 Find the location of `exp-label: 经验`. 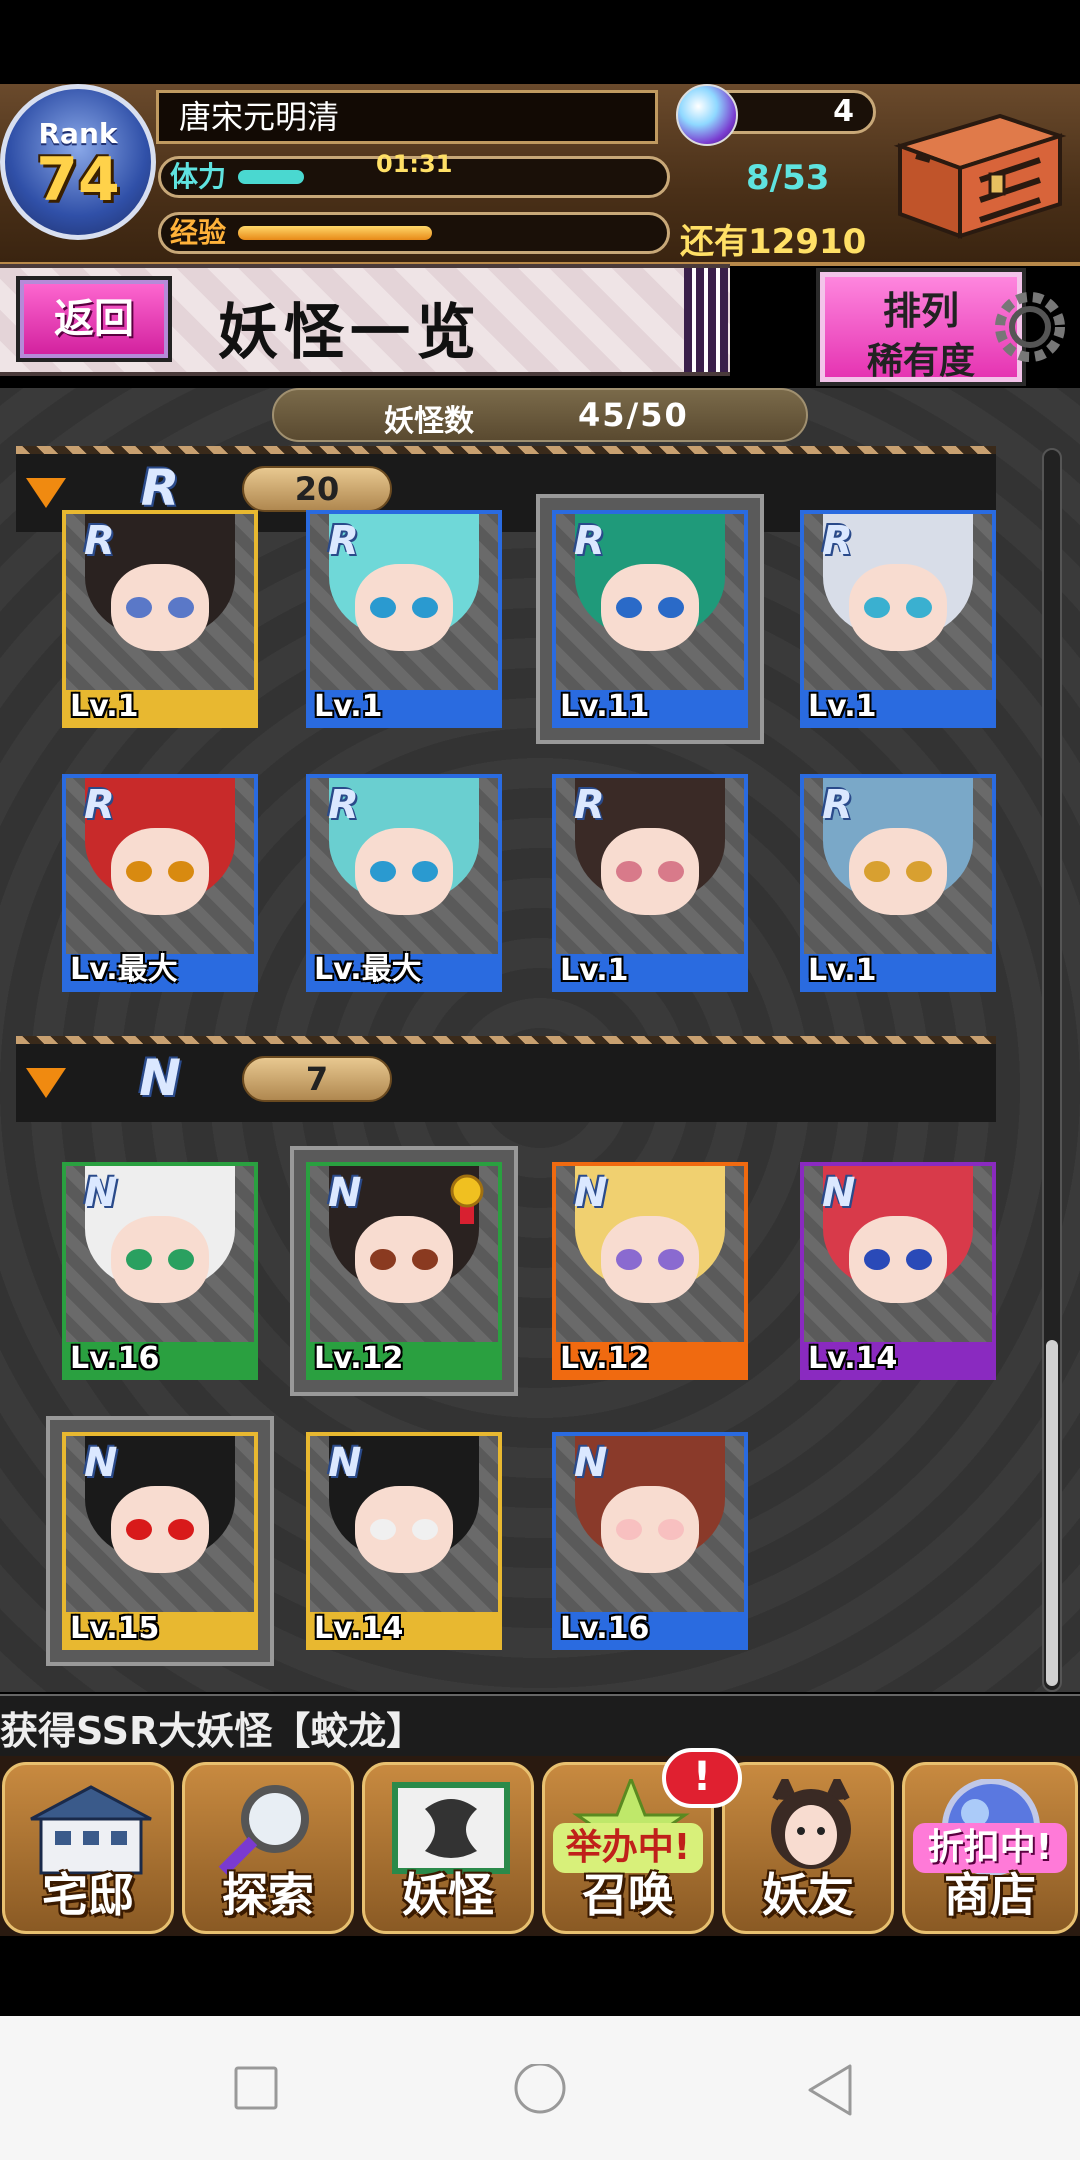

exp-label: 经验 is located at coordinates (198, 232).